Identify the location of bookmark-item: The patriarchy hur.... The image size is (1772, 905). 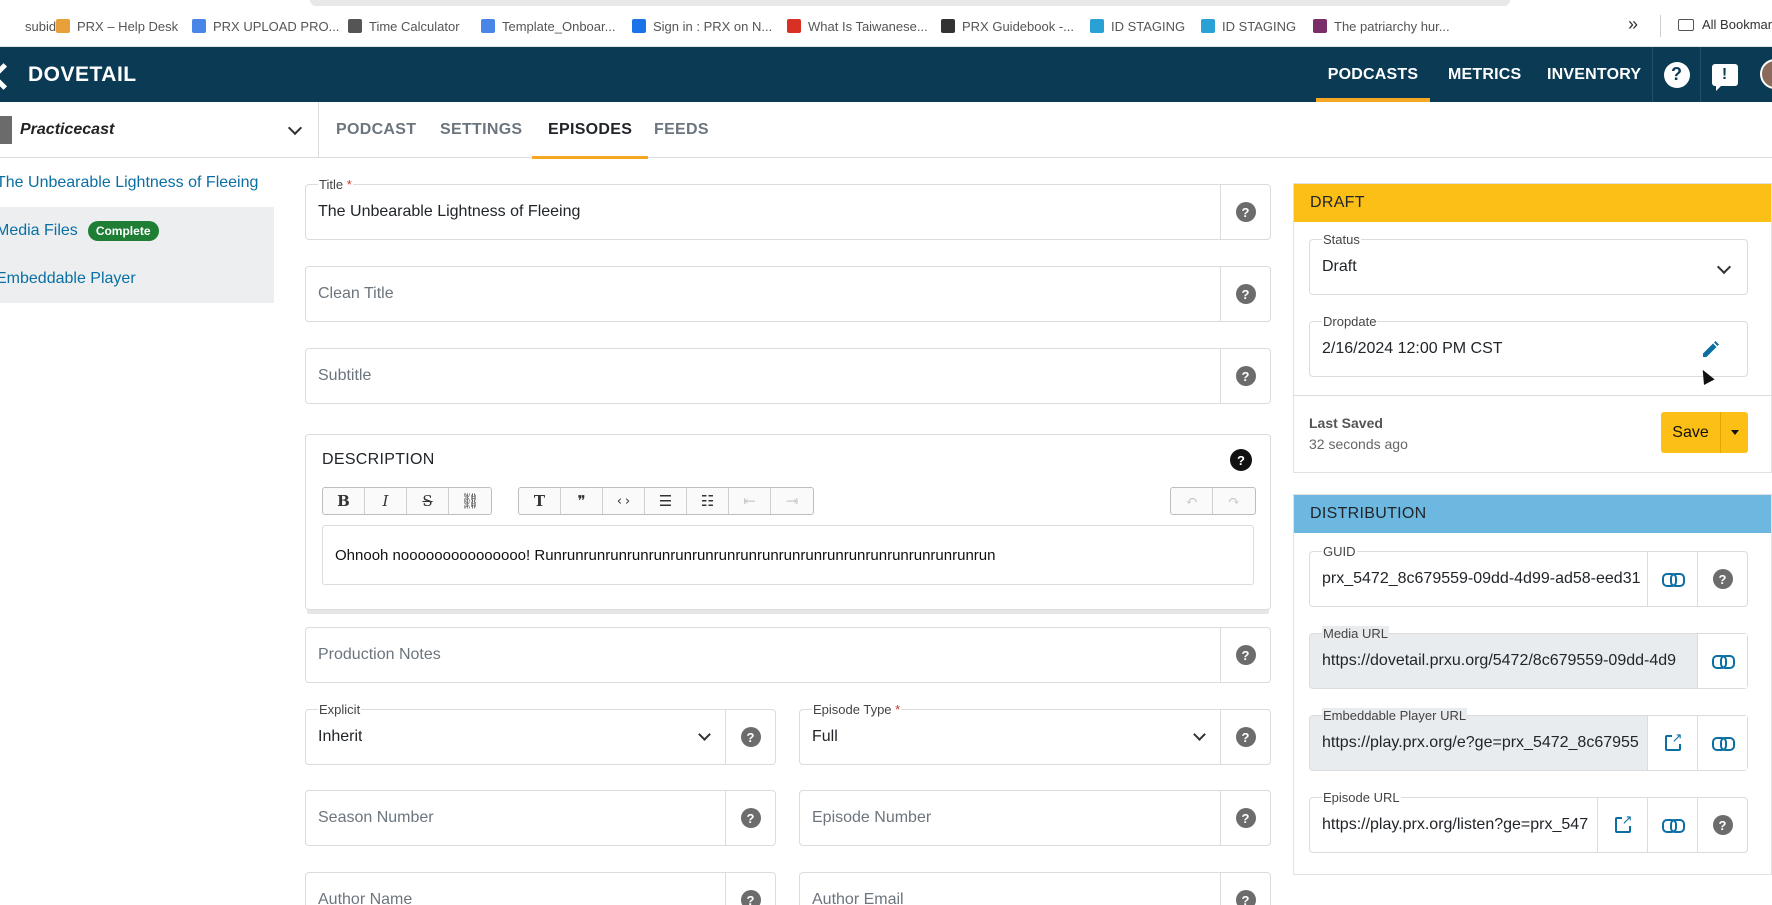
(1381, 26).